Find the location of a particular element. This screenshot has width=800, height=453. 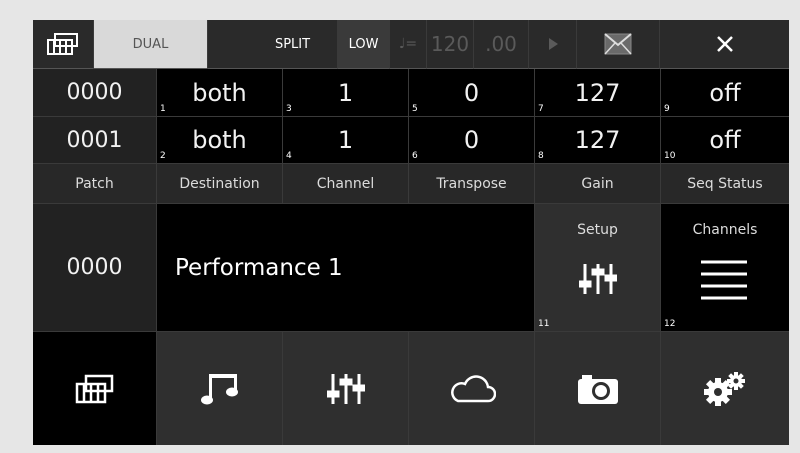

channel-cell: 13 is located at coordinates (346, 93).